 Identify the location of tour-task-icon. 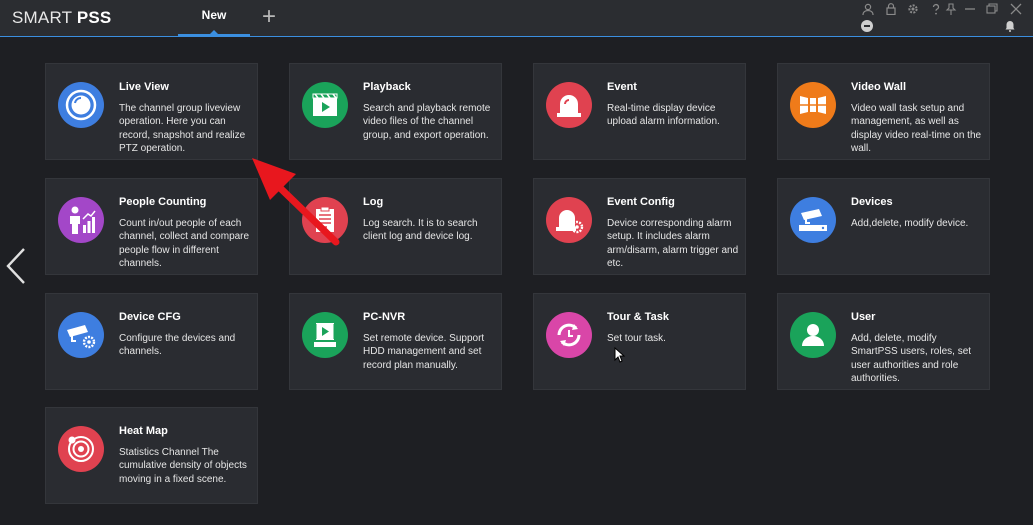
(569, 335).